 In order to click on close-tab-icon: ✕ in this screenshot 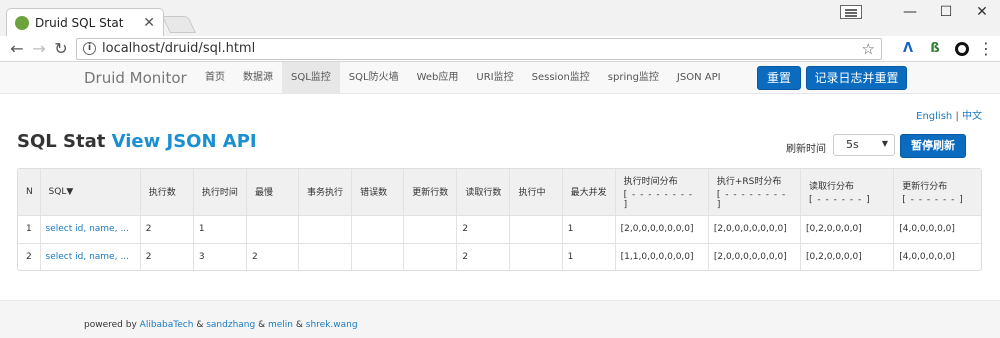, I will do `click(149, 23)`.